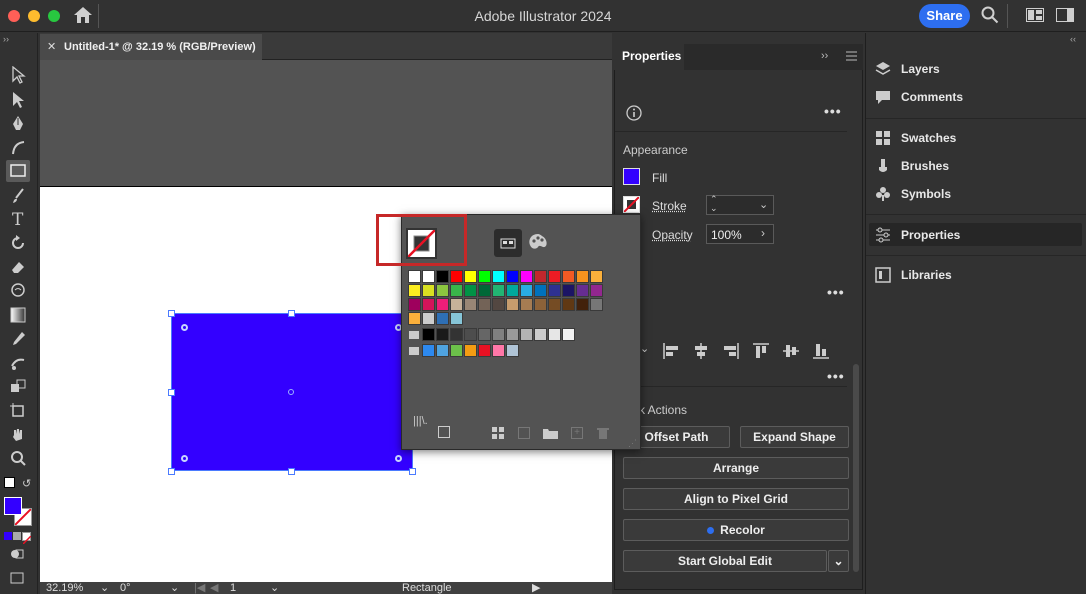 The height and width of the screenshot is (594, 1086). Describe the element at coordinates (824, 56) in the screenshot. I see `collapse-panel-icon: ››` at that location.